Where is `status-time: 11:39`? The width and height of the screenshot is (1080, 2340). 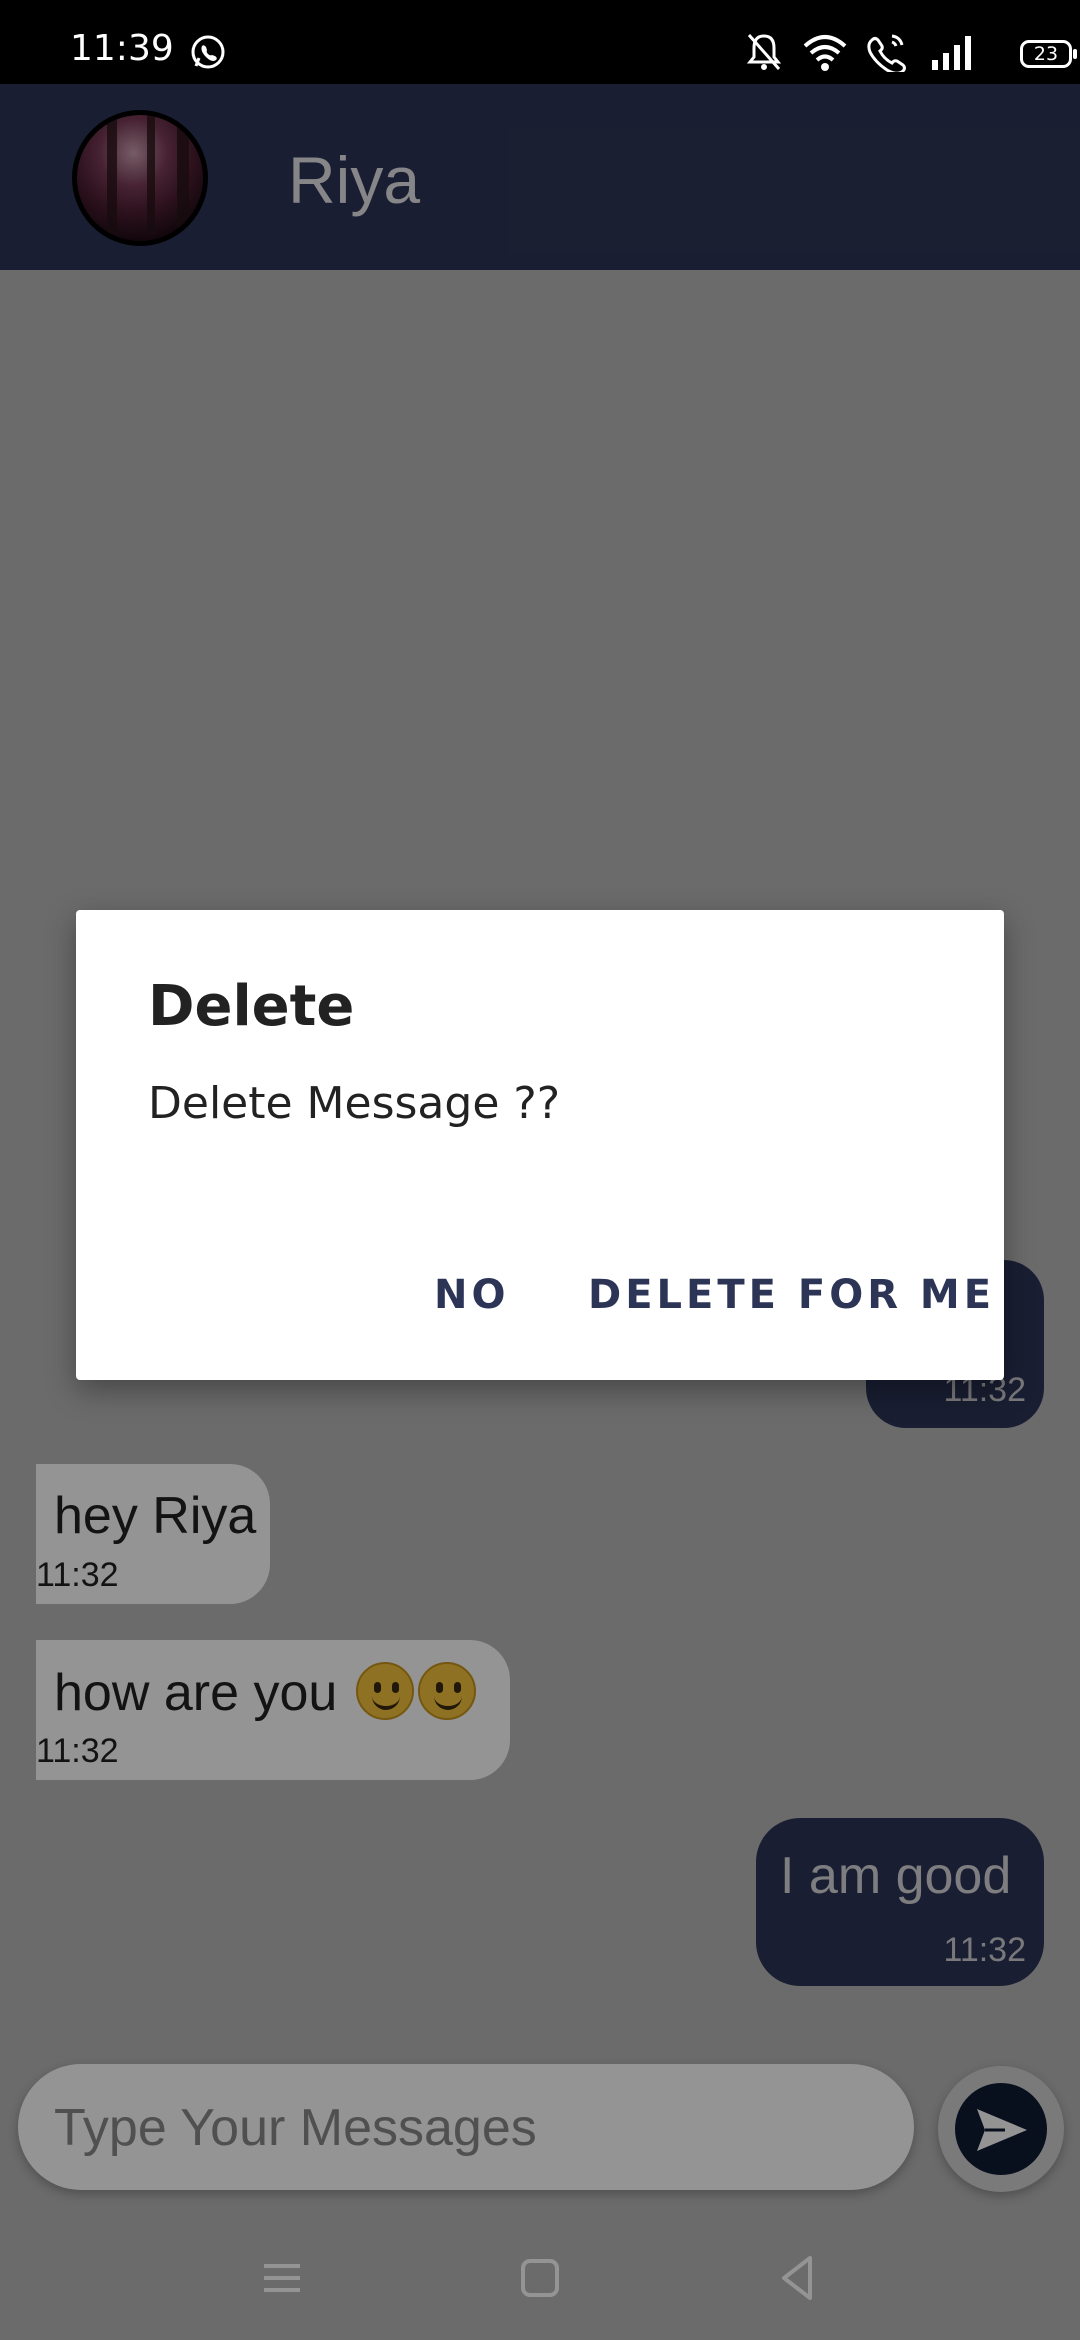 status-time: 11:39 is located at coordinates (122, 48).